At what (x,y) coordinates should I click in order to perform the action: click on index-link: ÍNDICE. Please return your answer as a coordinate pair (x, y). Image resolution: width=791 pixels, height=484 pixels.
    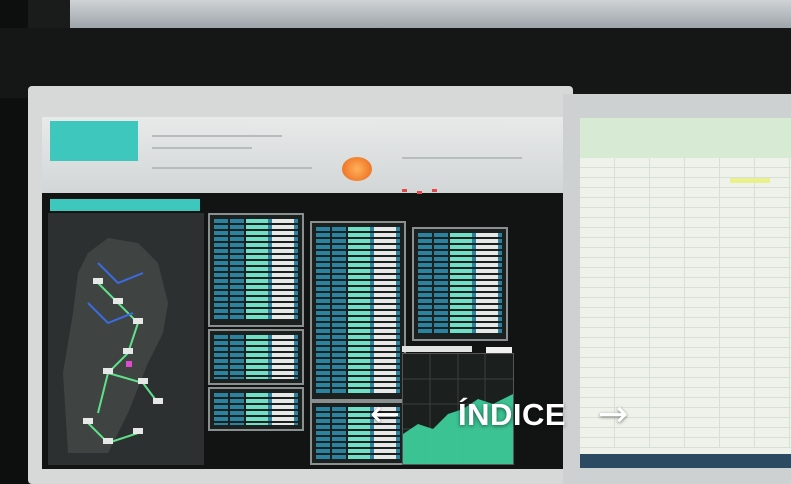
    Looking at the image, I should click on (512, 415).